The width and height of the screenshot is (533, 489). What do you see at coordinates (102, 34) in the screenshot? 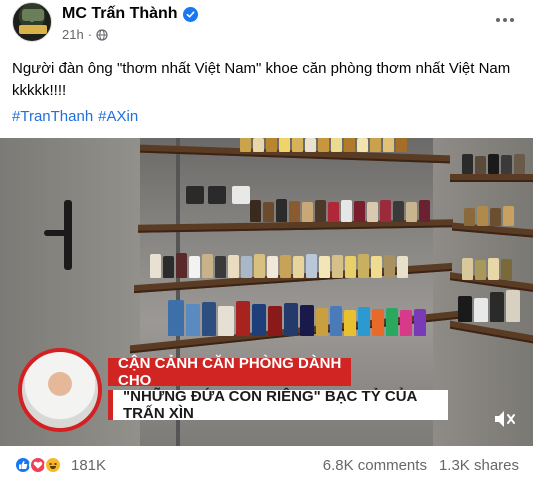
I see `globe-icon` at bounding box center [102, 34].